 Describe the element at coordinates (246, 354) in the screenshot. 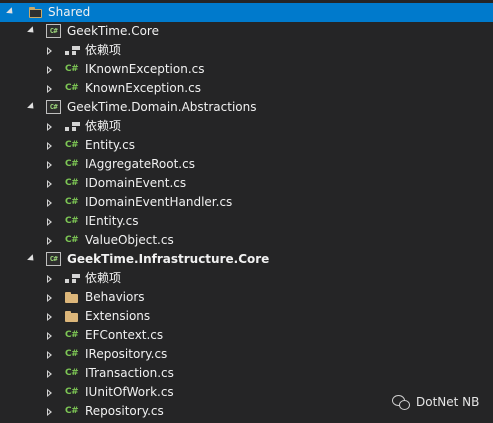

I see `tree-item-file: C# IRepository.cs` at that location.